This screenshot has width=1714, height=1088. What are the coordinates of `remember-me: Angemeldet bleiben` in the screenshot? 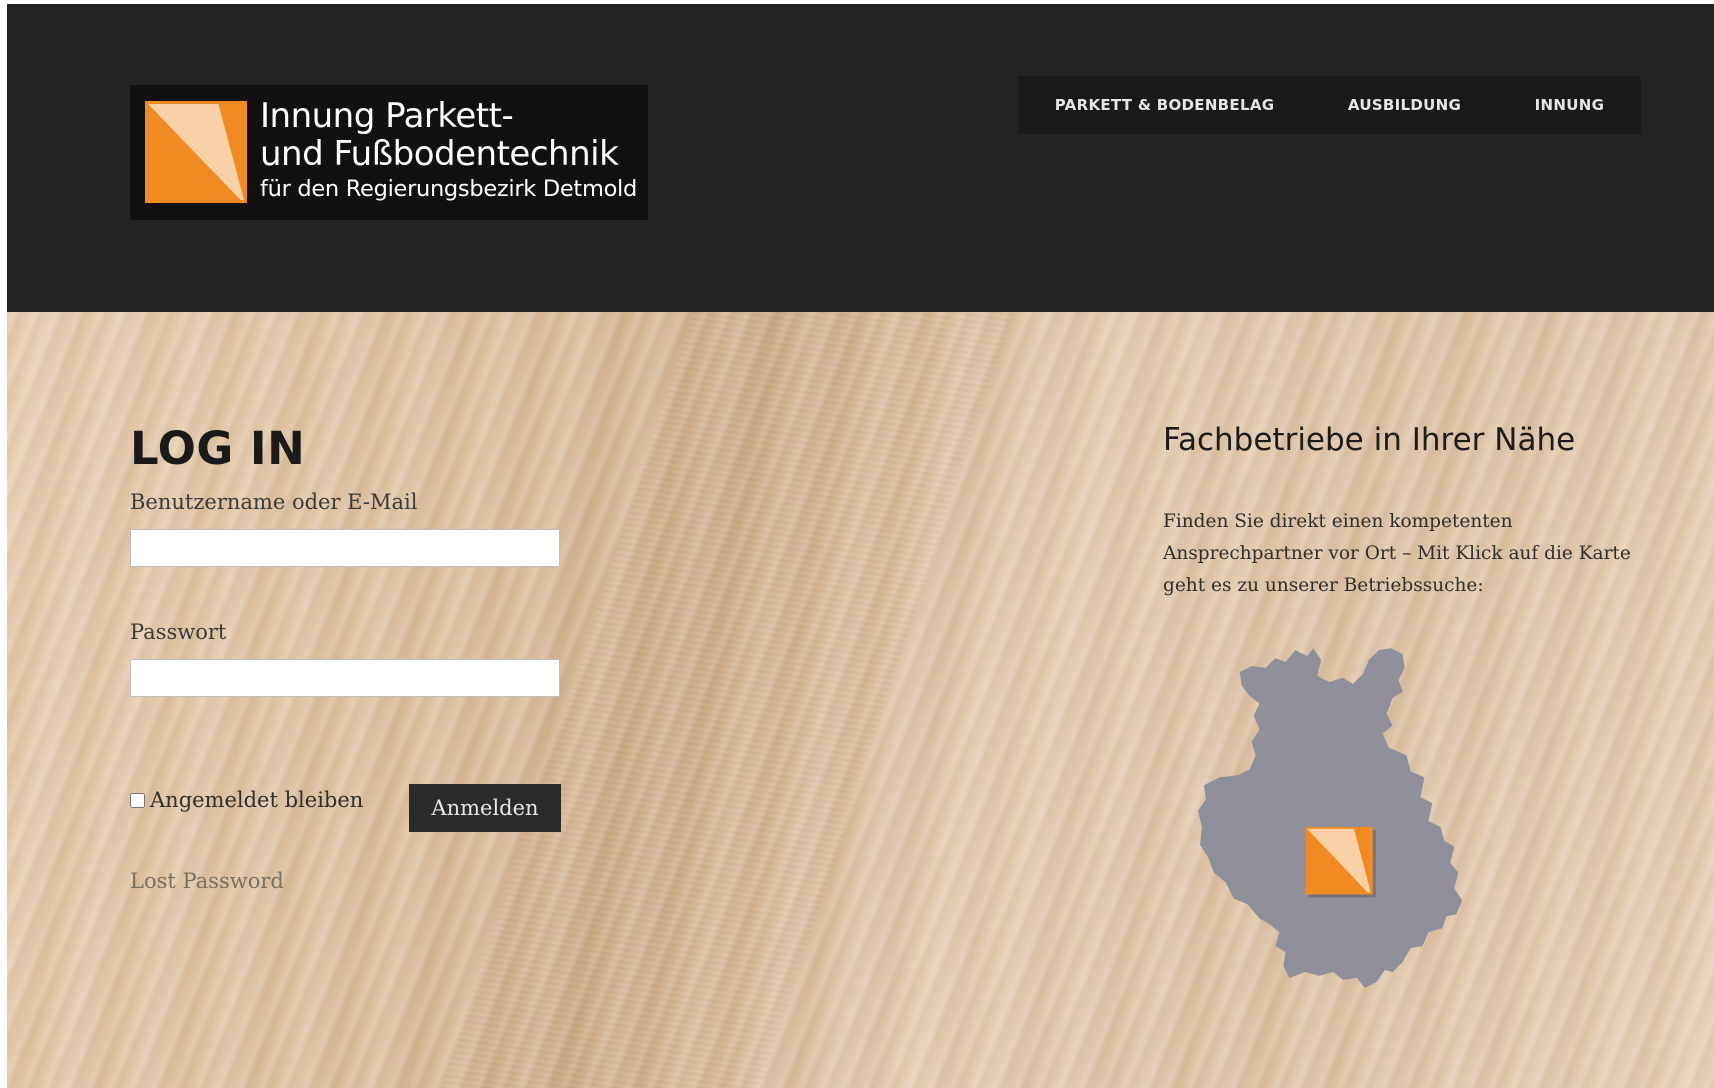 It's located at (246, 800).